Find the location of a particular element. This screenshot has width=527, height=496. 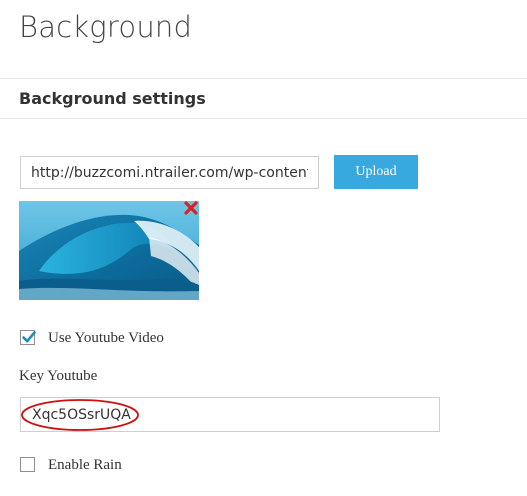

close-icon is located at coordinates (191, 208).